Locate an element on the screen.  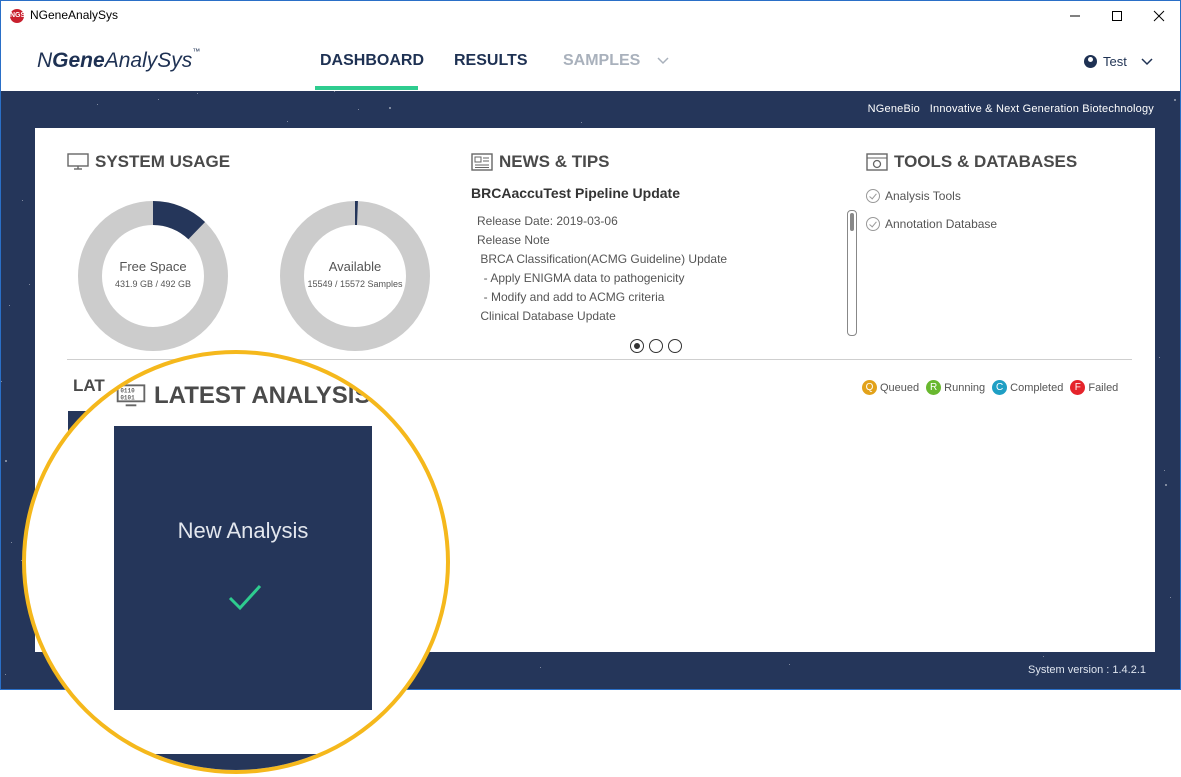
maximize-icon is located at coordinates (1117, 16).